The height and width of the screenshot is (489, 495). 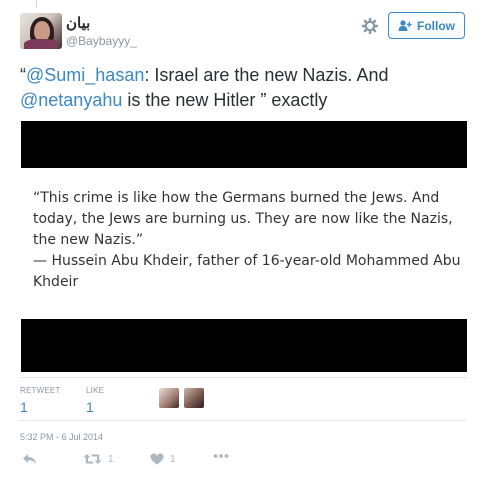 I want to click on reply-button, so click(x=29, y=459).